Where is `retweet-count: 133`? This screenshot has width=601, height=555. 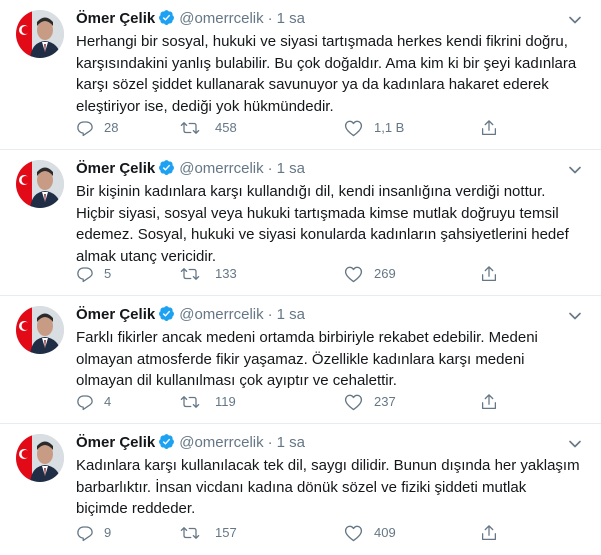 retweet-count: 133 is located at coordinates (226, 273).